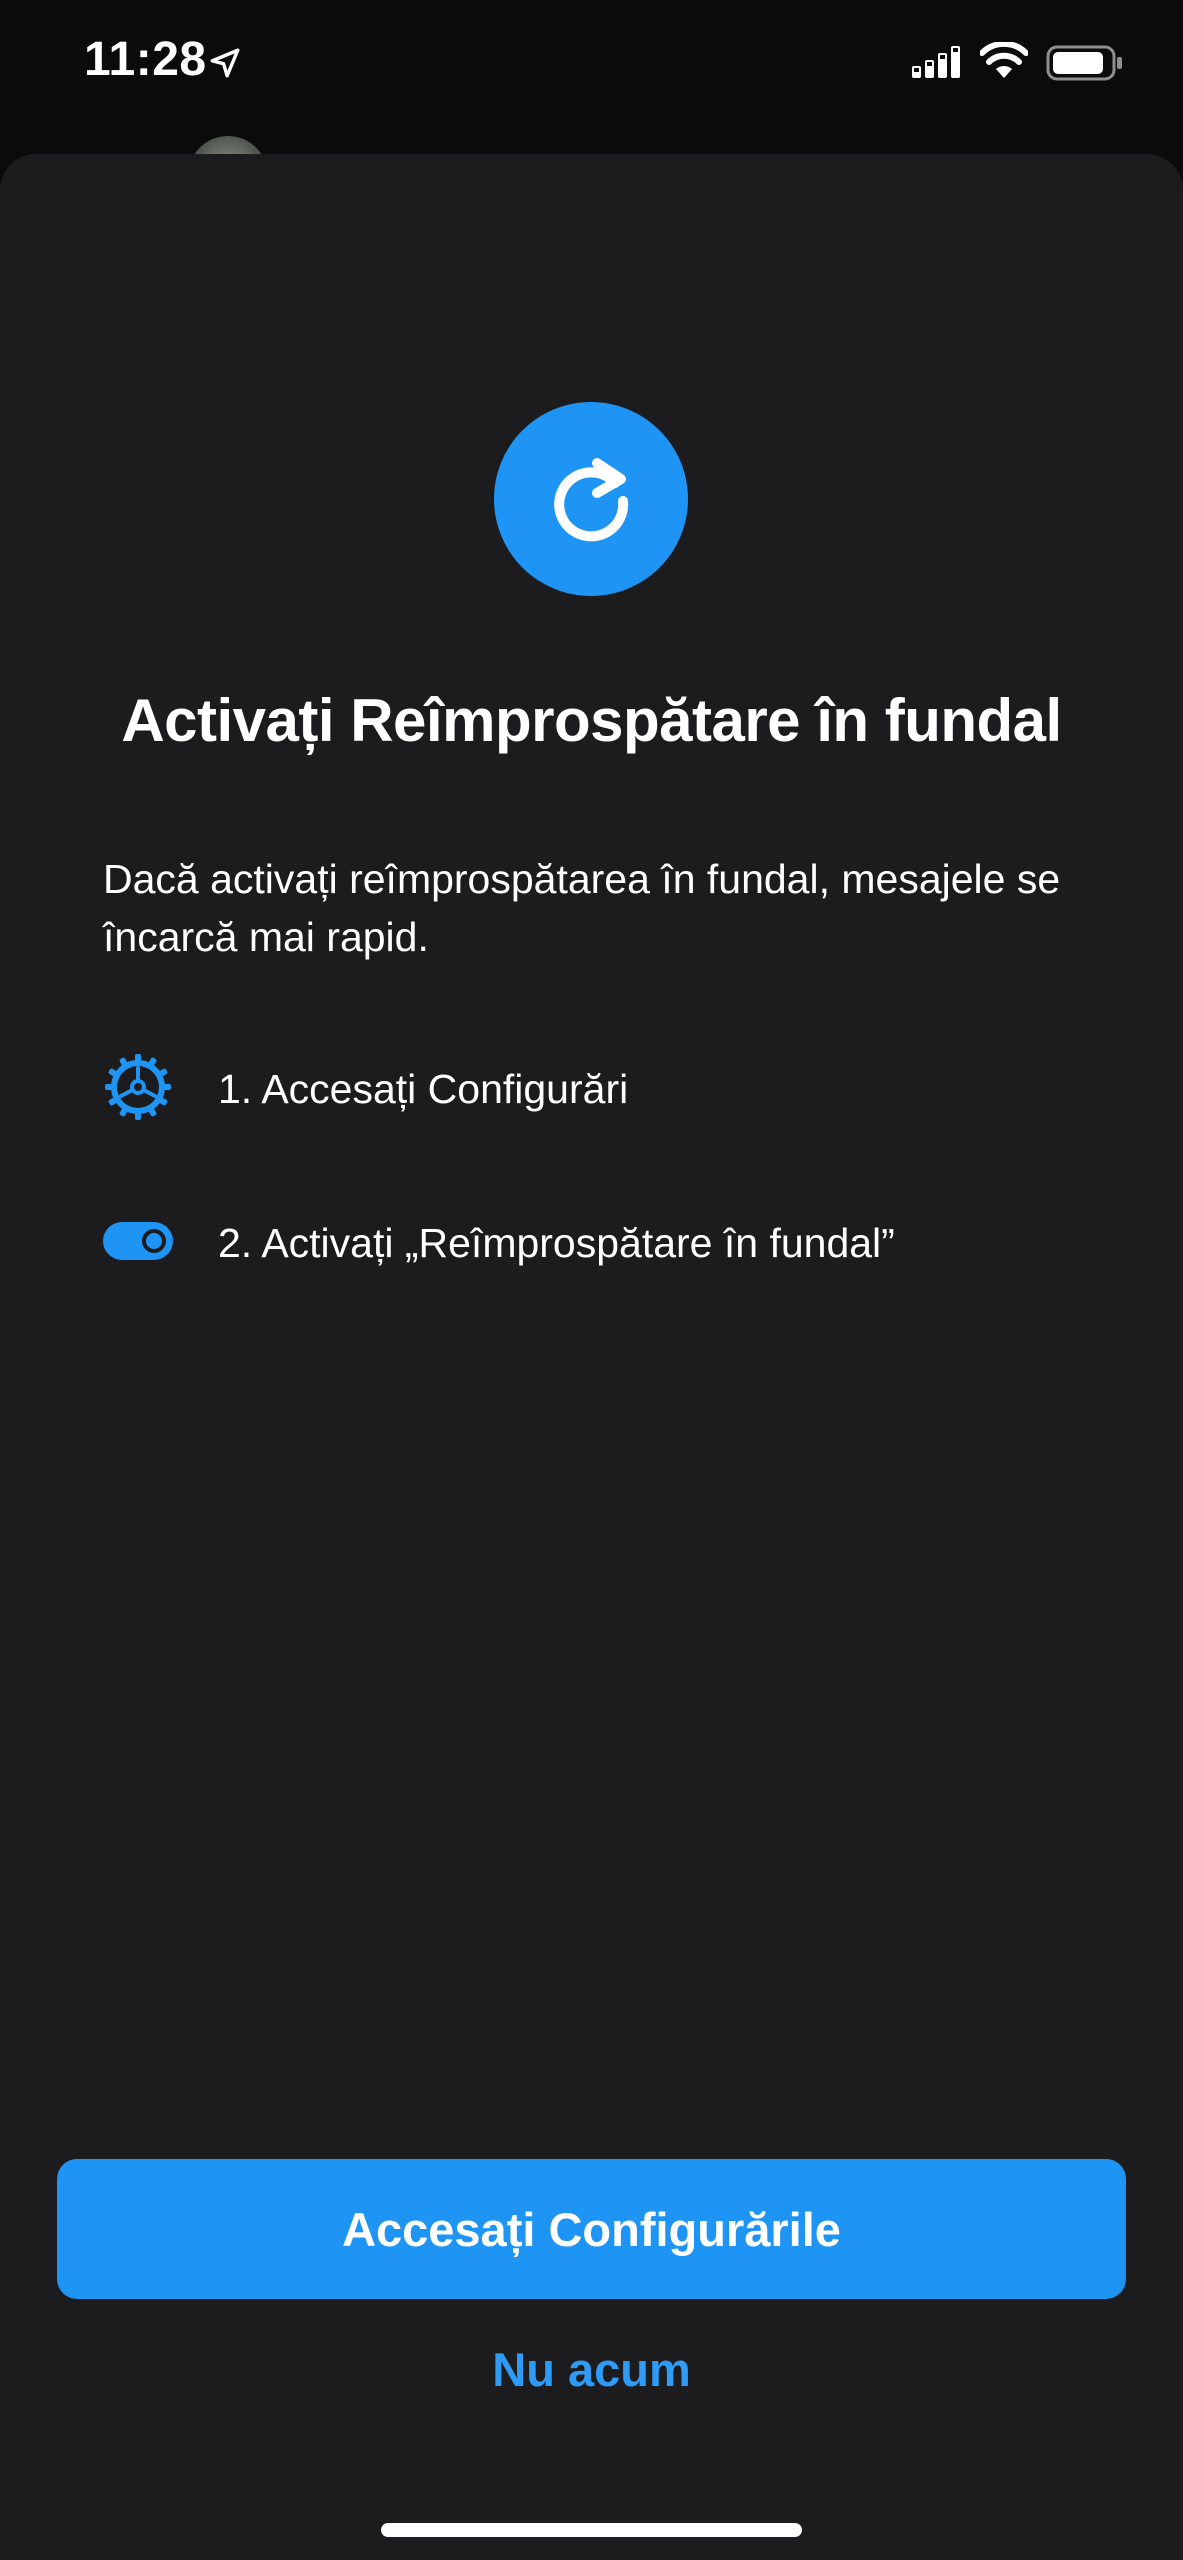 This screenshot has height=2560, width=1183. What do you see at coordinates (423, 1089) in the screenshot?
I see `step-label: 1. Accesați Configurări` at bounding box center [423, 1089].